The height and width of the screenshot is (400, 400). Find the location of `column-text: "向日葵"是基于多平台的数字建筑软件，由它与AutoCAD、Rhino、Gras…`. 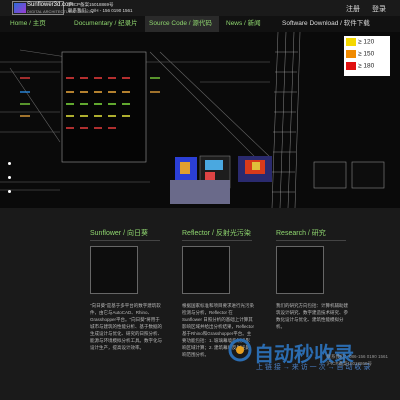

column-text: "向日葵"是基于多平台的数字建筑软件，由它与AutoCAD、Rhino、Gras… is located at coordinates (126, 326).